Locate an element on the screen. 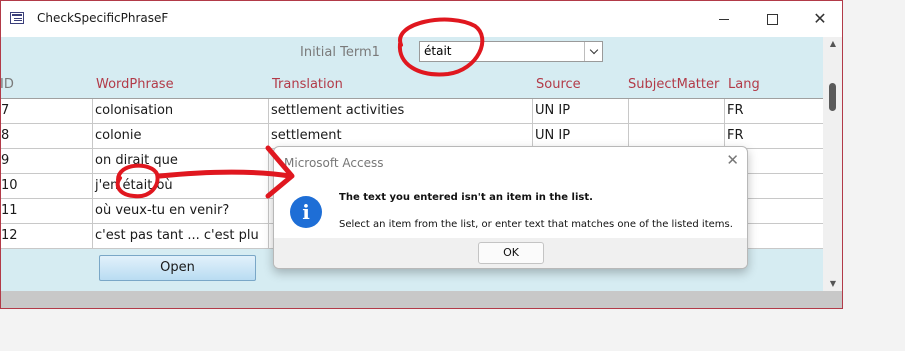 Image resolution: width=905 pixels, height=351 pixels. dialog-close-icon: ✕ is located at coordinates (732, 160).